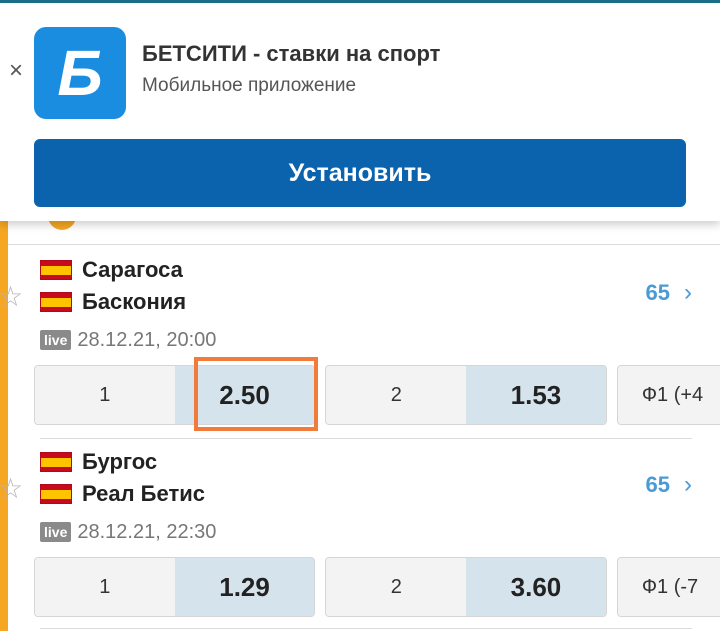 Image resolution: width=720 pixels, height=631 pixels. Describe the element at coordinates (291, 53) in the screenshot. I see `app-name: БЕТСИТИ - ставки на спорт` at that location.